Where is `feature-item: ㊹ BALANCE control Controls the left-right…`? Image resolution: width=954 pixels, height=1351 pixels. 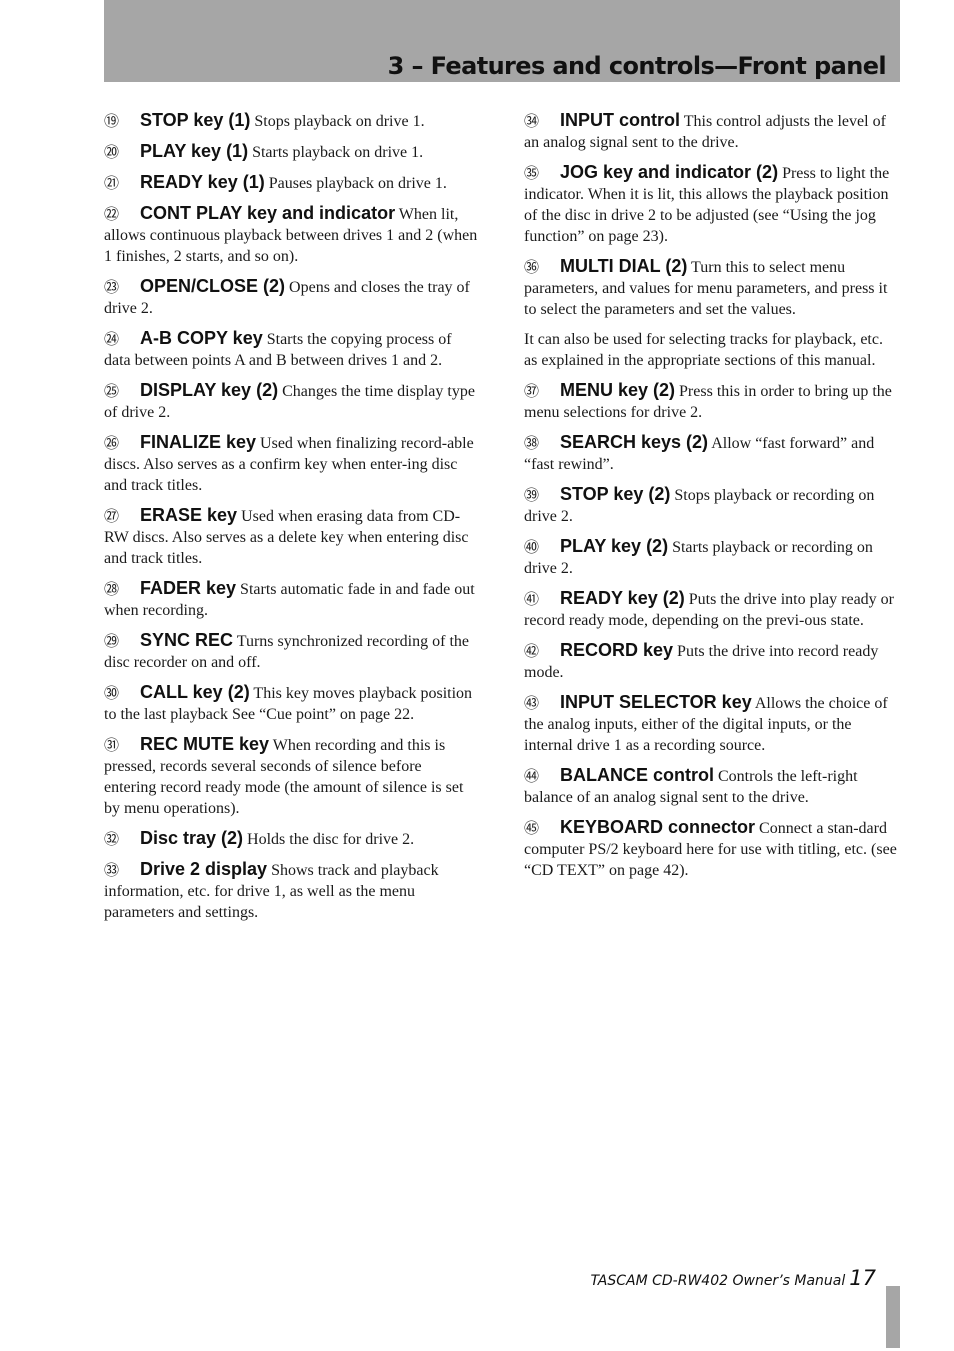
feature-item: ㊹ BALANCE control Controls the left-right… is located at coordinates (711, 786).